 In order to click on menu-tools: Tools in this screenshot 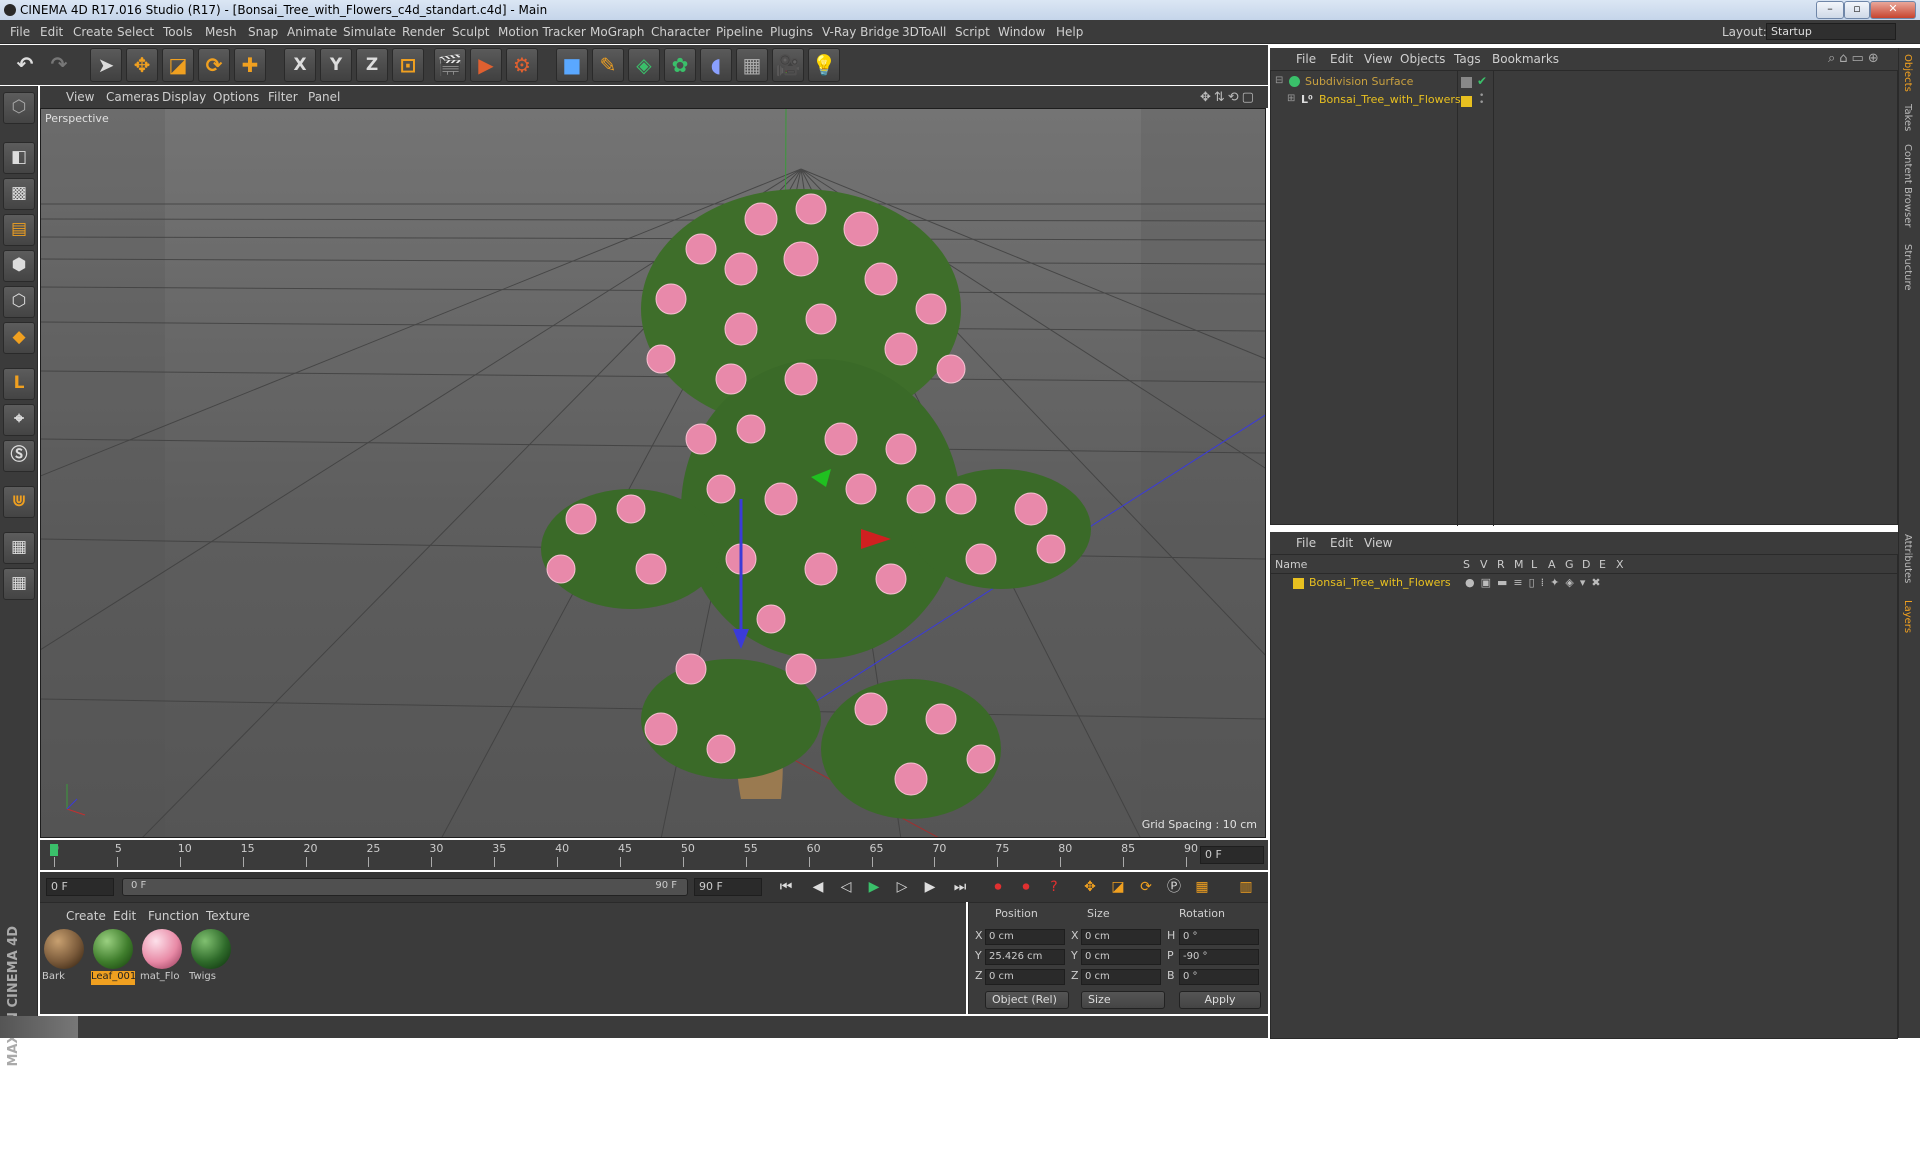, I will do `click(178, 32)`.